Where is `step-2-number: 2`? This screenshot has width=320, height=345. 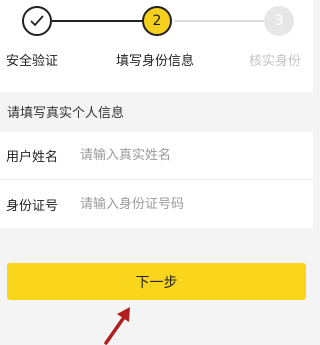 step-2-number: 2 is located at coordinates (157, 21).